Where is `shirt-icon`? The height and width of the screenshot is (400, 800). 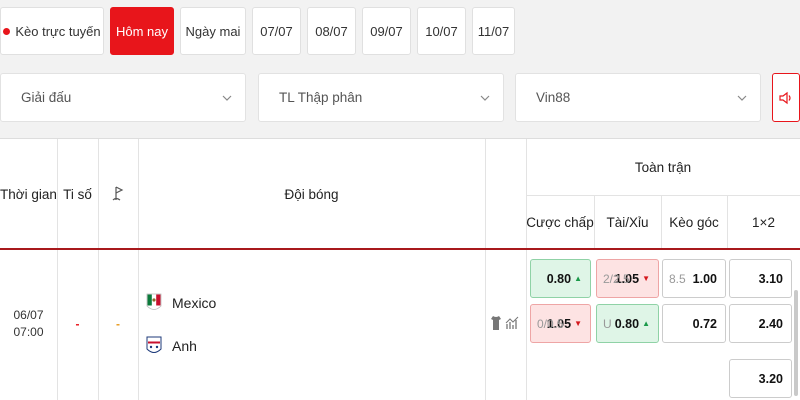 shirt-icon is located at coordinates (496, 323).